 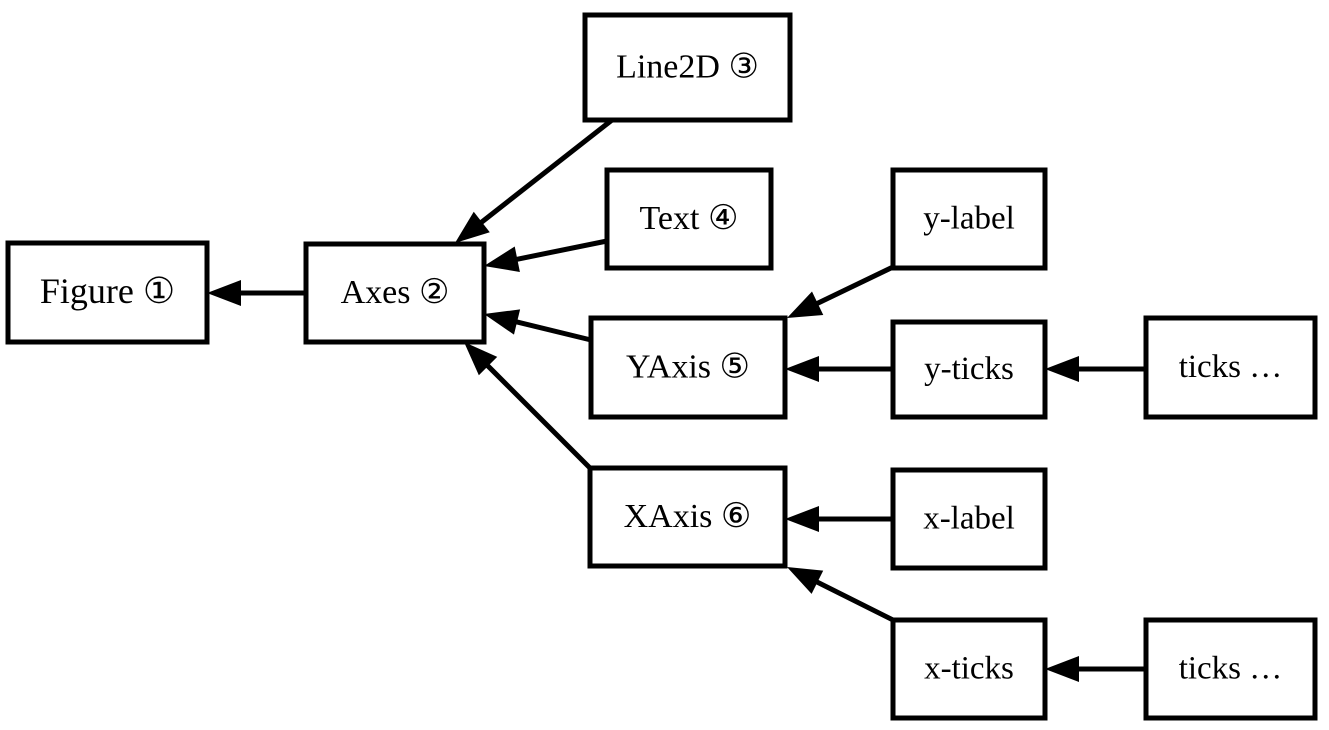 I want to click on x-ticks-node: x-ticks, so click(x=969, y=669).